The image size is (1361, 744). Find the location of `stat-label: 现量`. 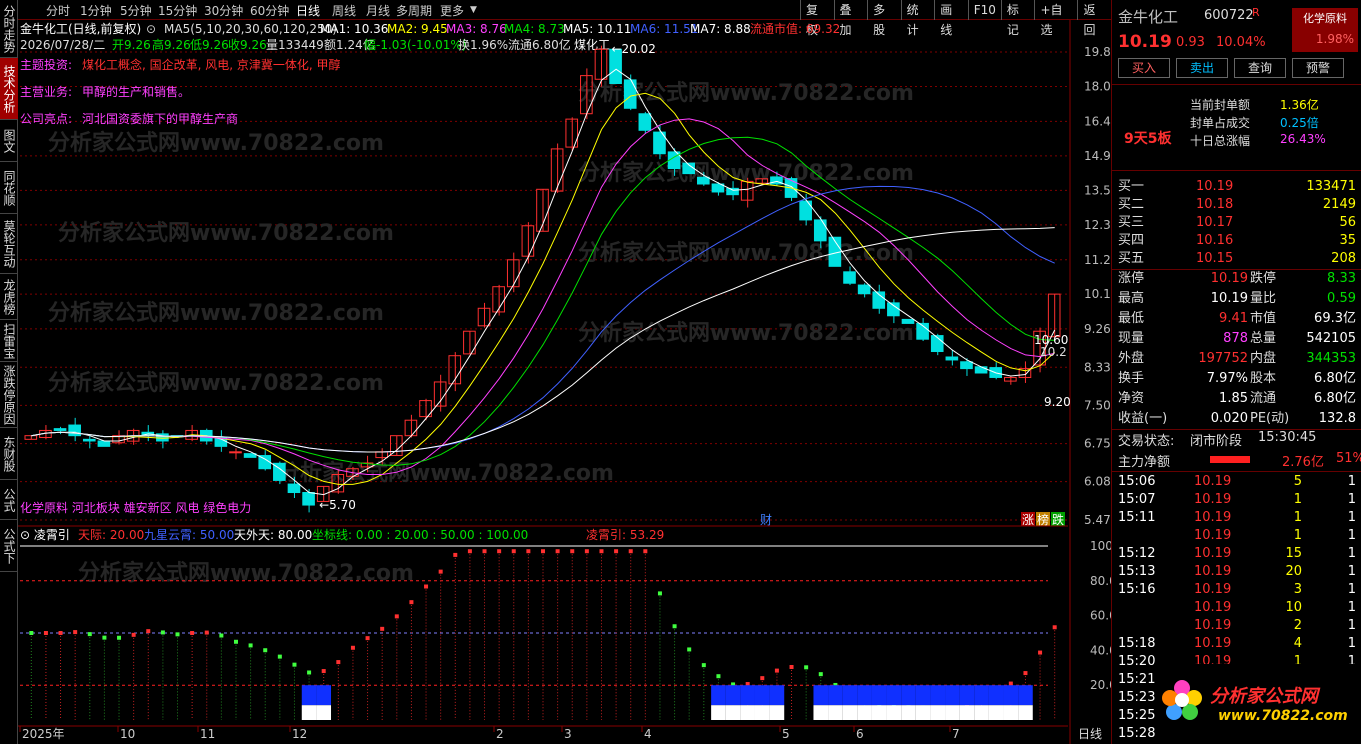

stat-label: 现量 is located at coordinates (1131, 338).